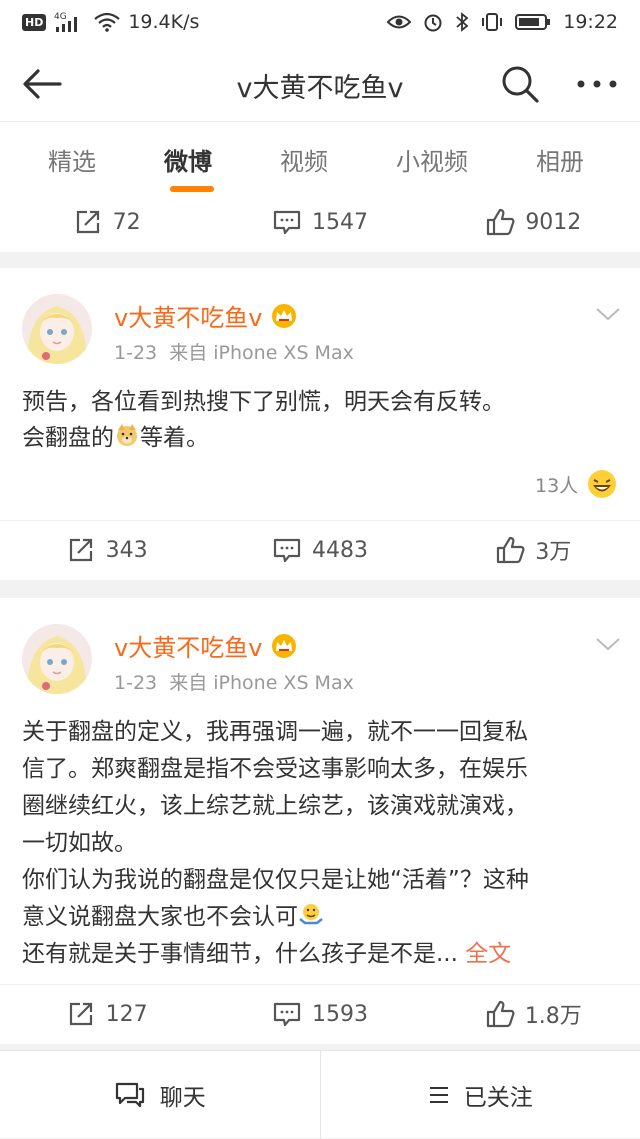  I want to click on signal-icon: 4G, so click(70, 22).